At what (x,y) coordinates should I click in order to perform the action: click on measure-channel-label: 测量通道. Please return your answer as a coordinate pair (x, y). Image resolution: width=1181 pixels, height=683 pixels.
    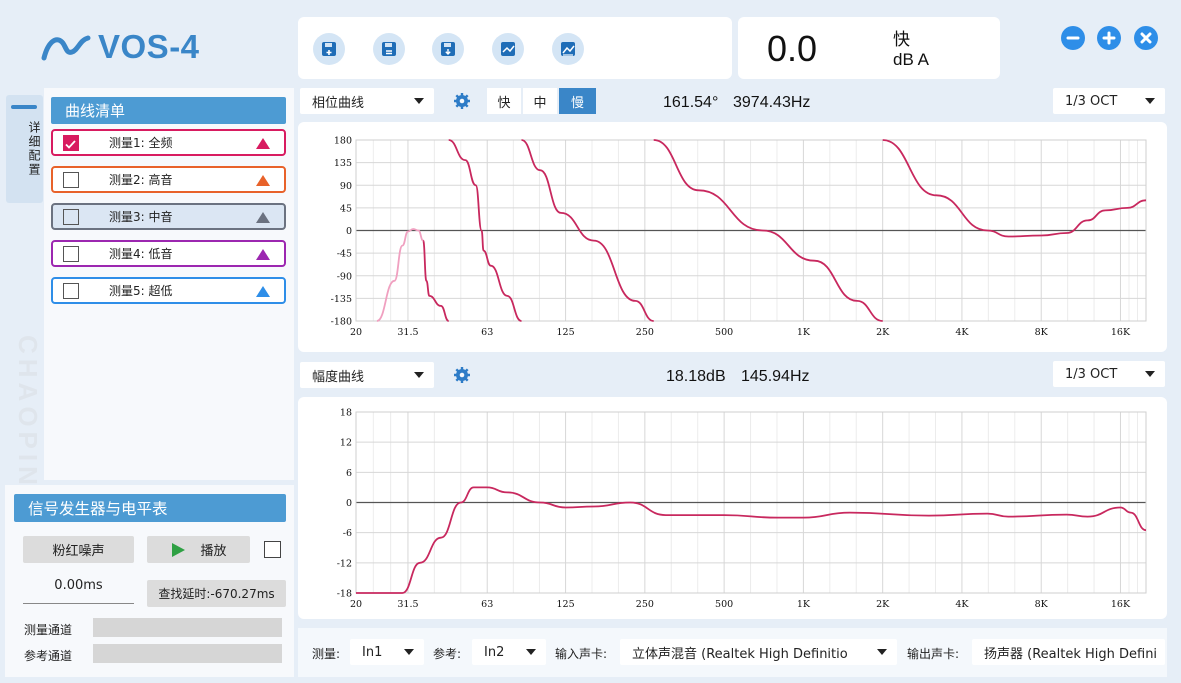
    Looking at the image, I should click on (48, 630).